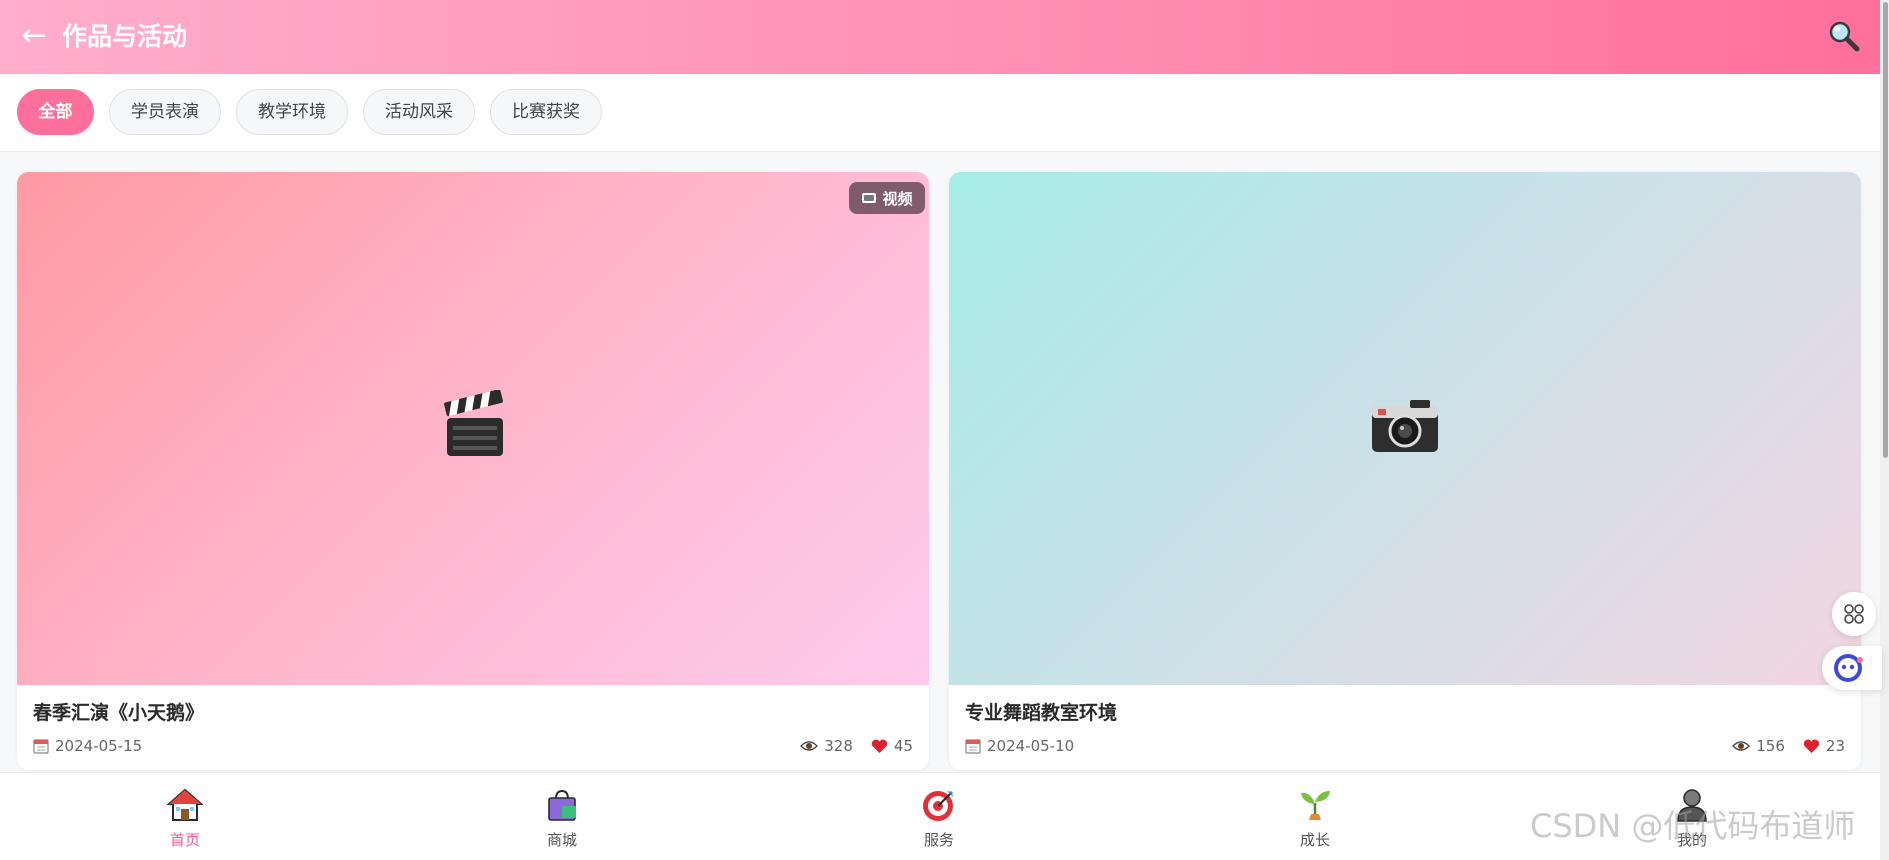 The height and width of the screenshot is (860, 1889). I want to click on nav-item-growth: 成长, so click(1315, 822).